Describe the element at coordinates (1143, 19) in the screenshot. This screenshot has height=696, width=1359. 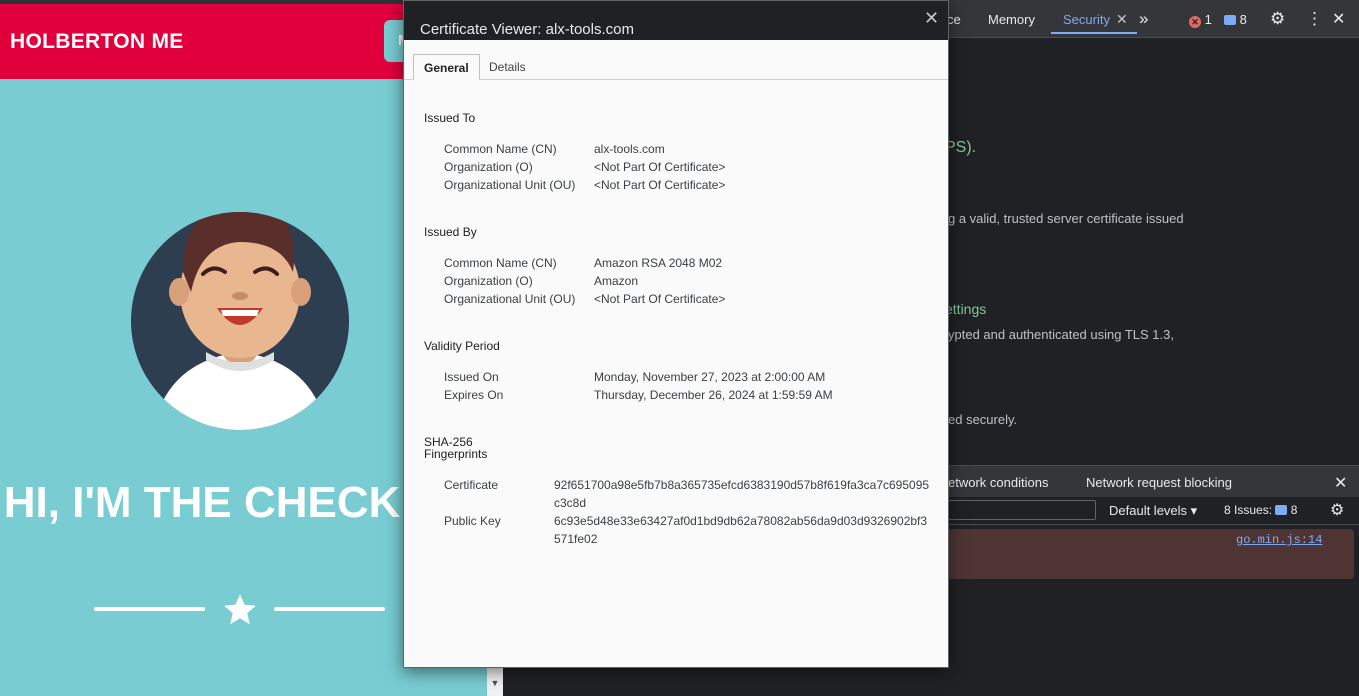
I see `more-tabs-icon: »` at that location.